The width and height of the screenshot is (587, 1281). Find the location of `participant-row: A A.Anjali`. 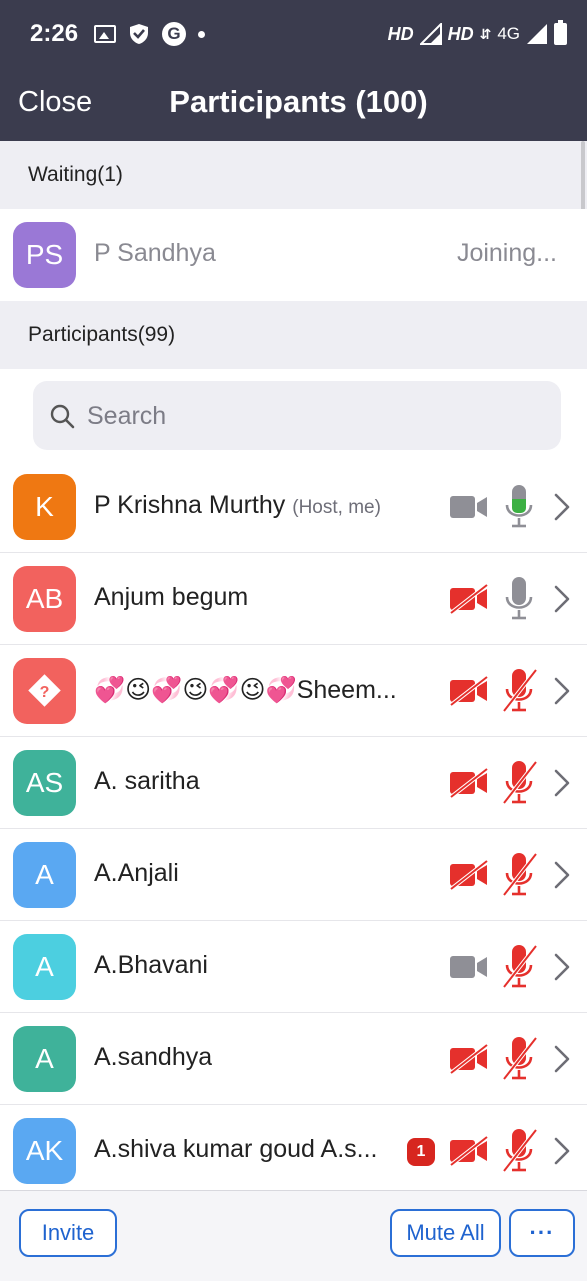

participant-row: A A.Anjali is located at coordinates (293, 875).